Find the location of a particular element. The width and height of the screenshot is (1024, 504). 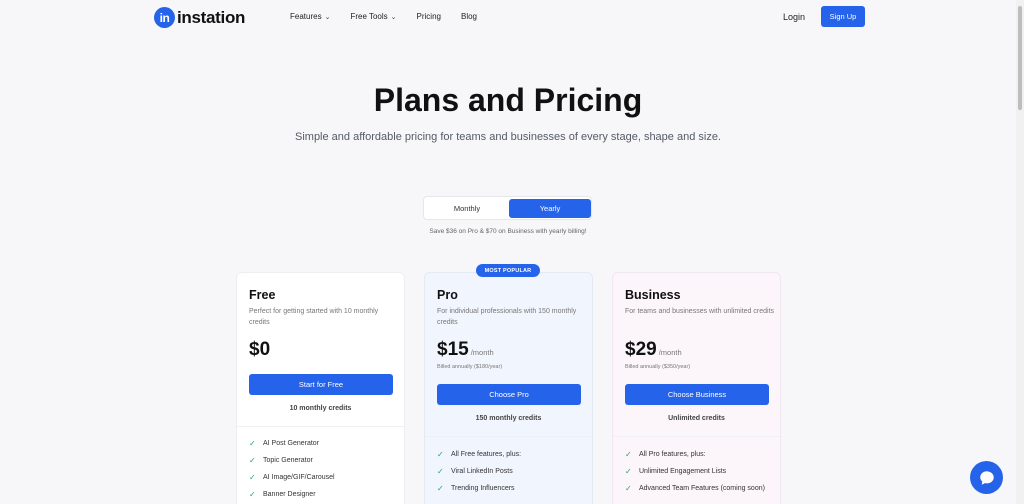

nav-item-label: Features is located at coordinates (306, 16).